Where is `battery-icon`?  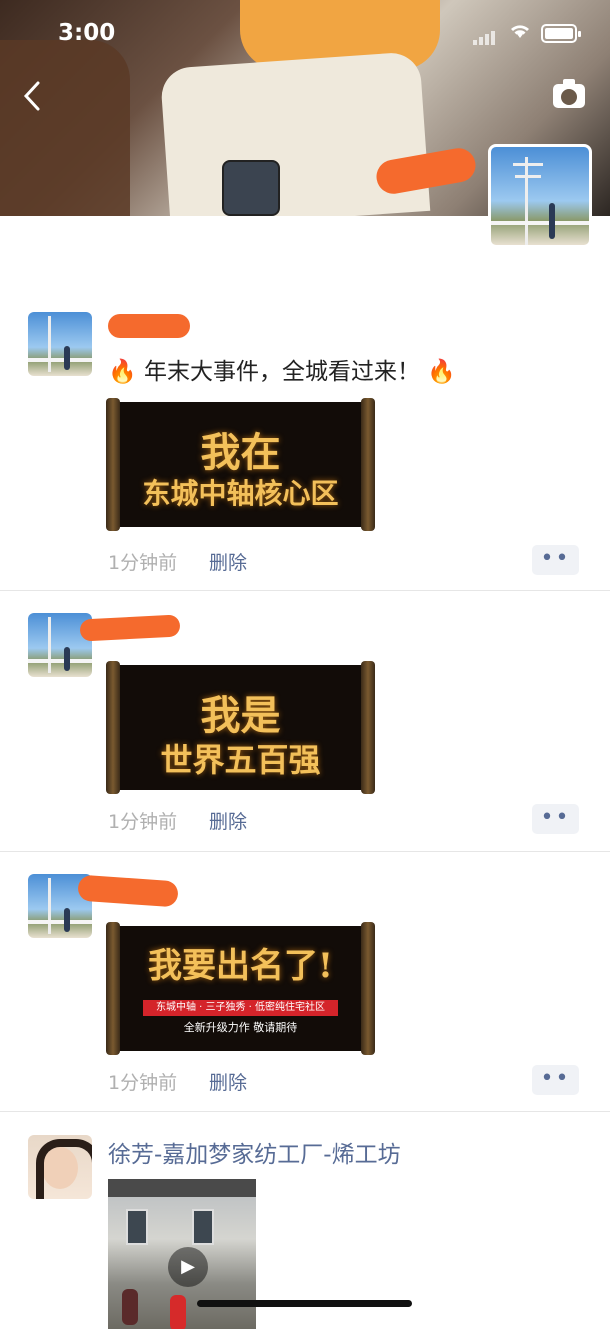
battery-icon is located at coordinates (561, 33).